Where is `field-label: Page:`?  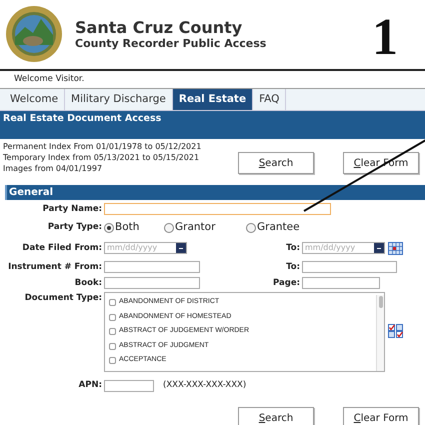 field-label: Page: is located at coordinates (286, 283).